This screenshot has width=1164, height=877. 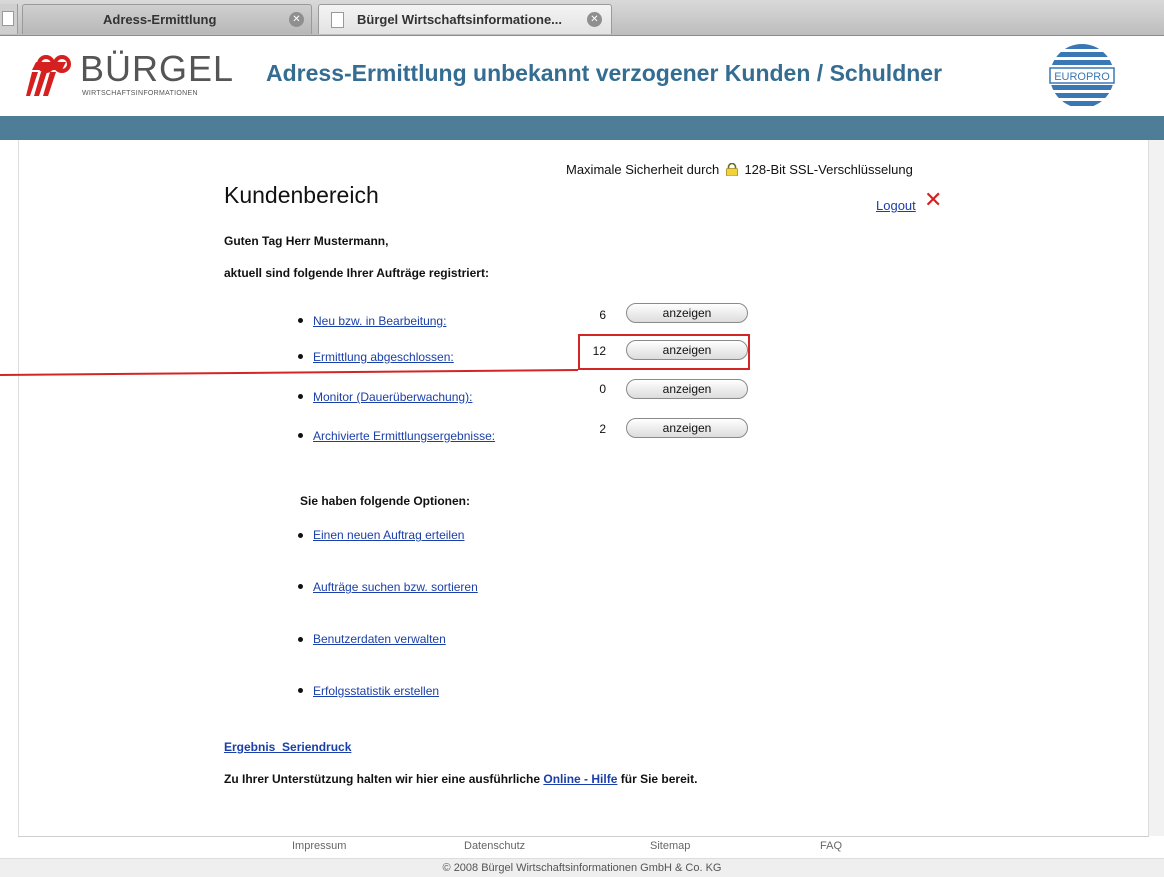 I want to click on browser-tab-buergel: Bürgel Wirtschaftsinformatione... ✕, so click(x=465, y=19).